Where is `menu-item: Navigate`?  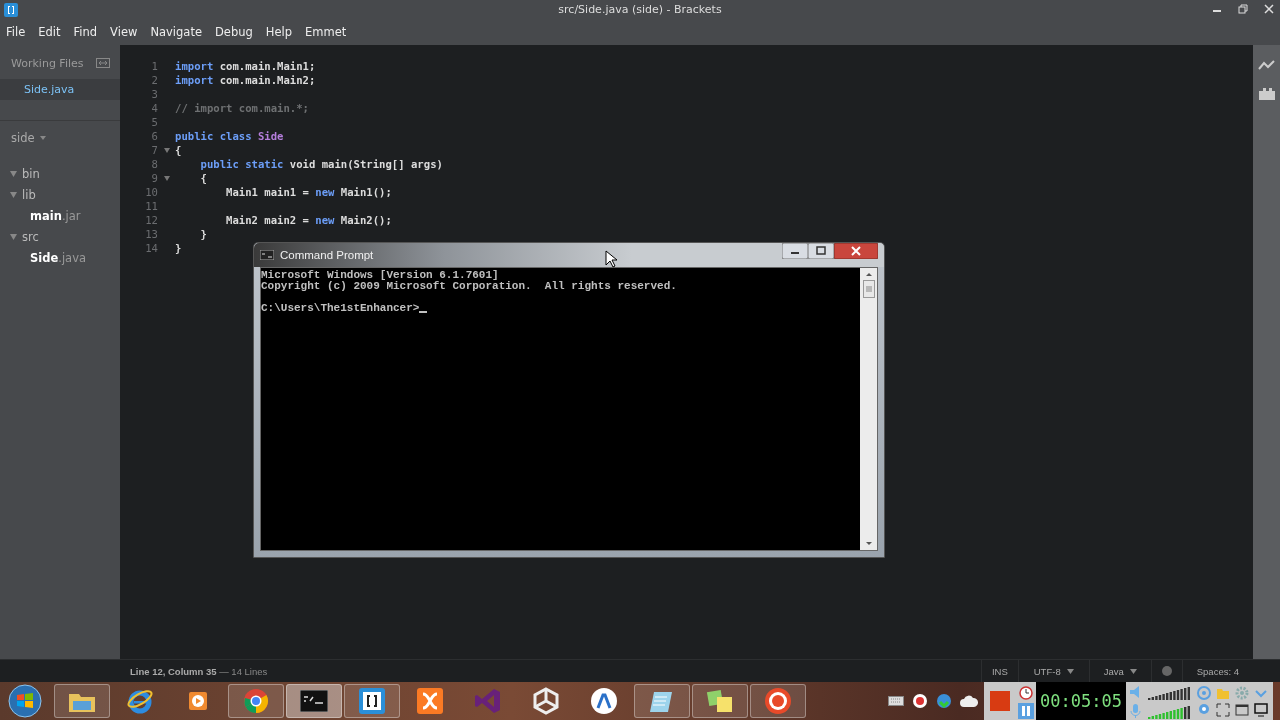 menu-item: Navigate is located at coordinates (176, 31).